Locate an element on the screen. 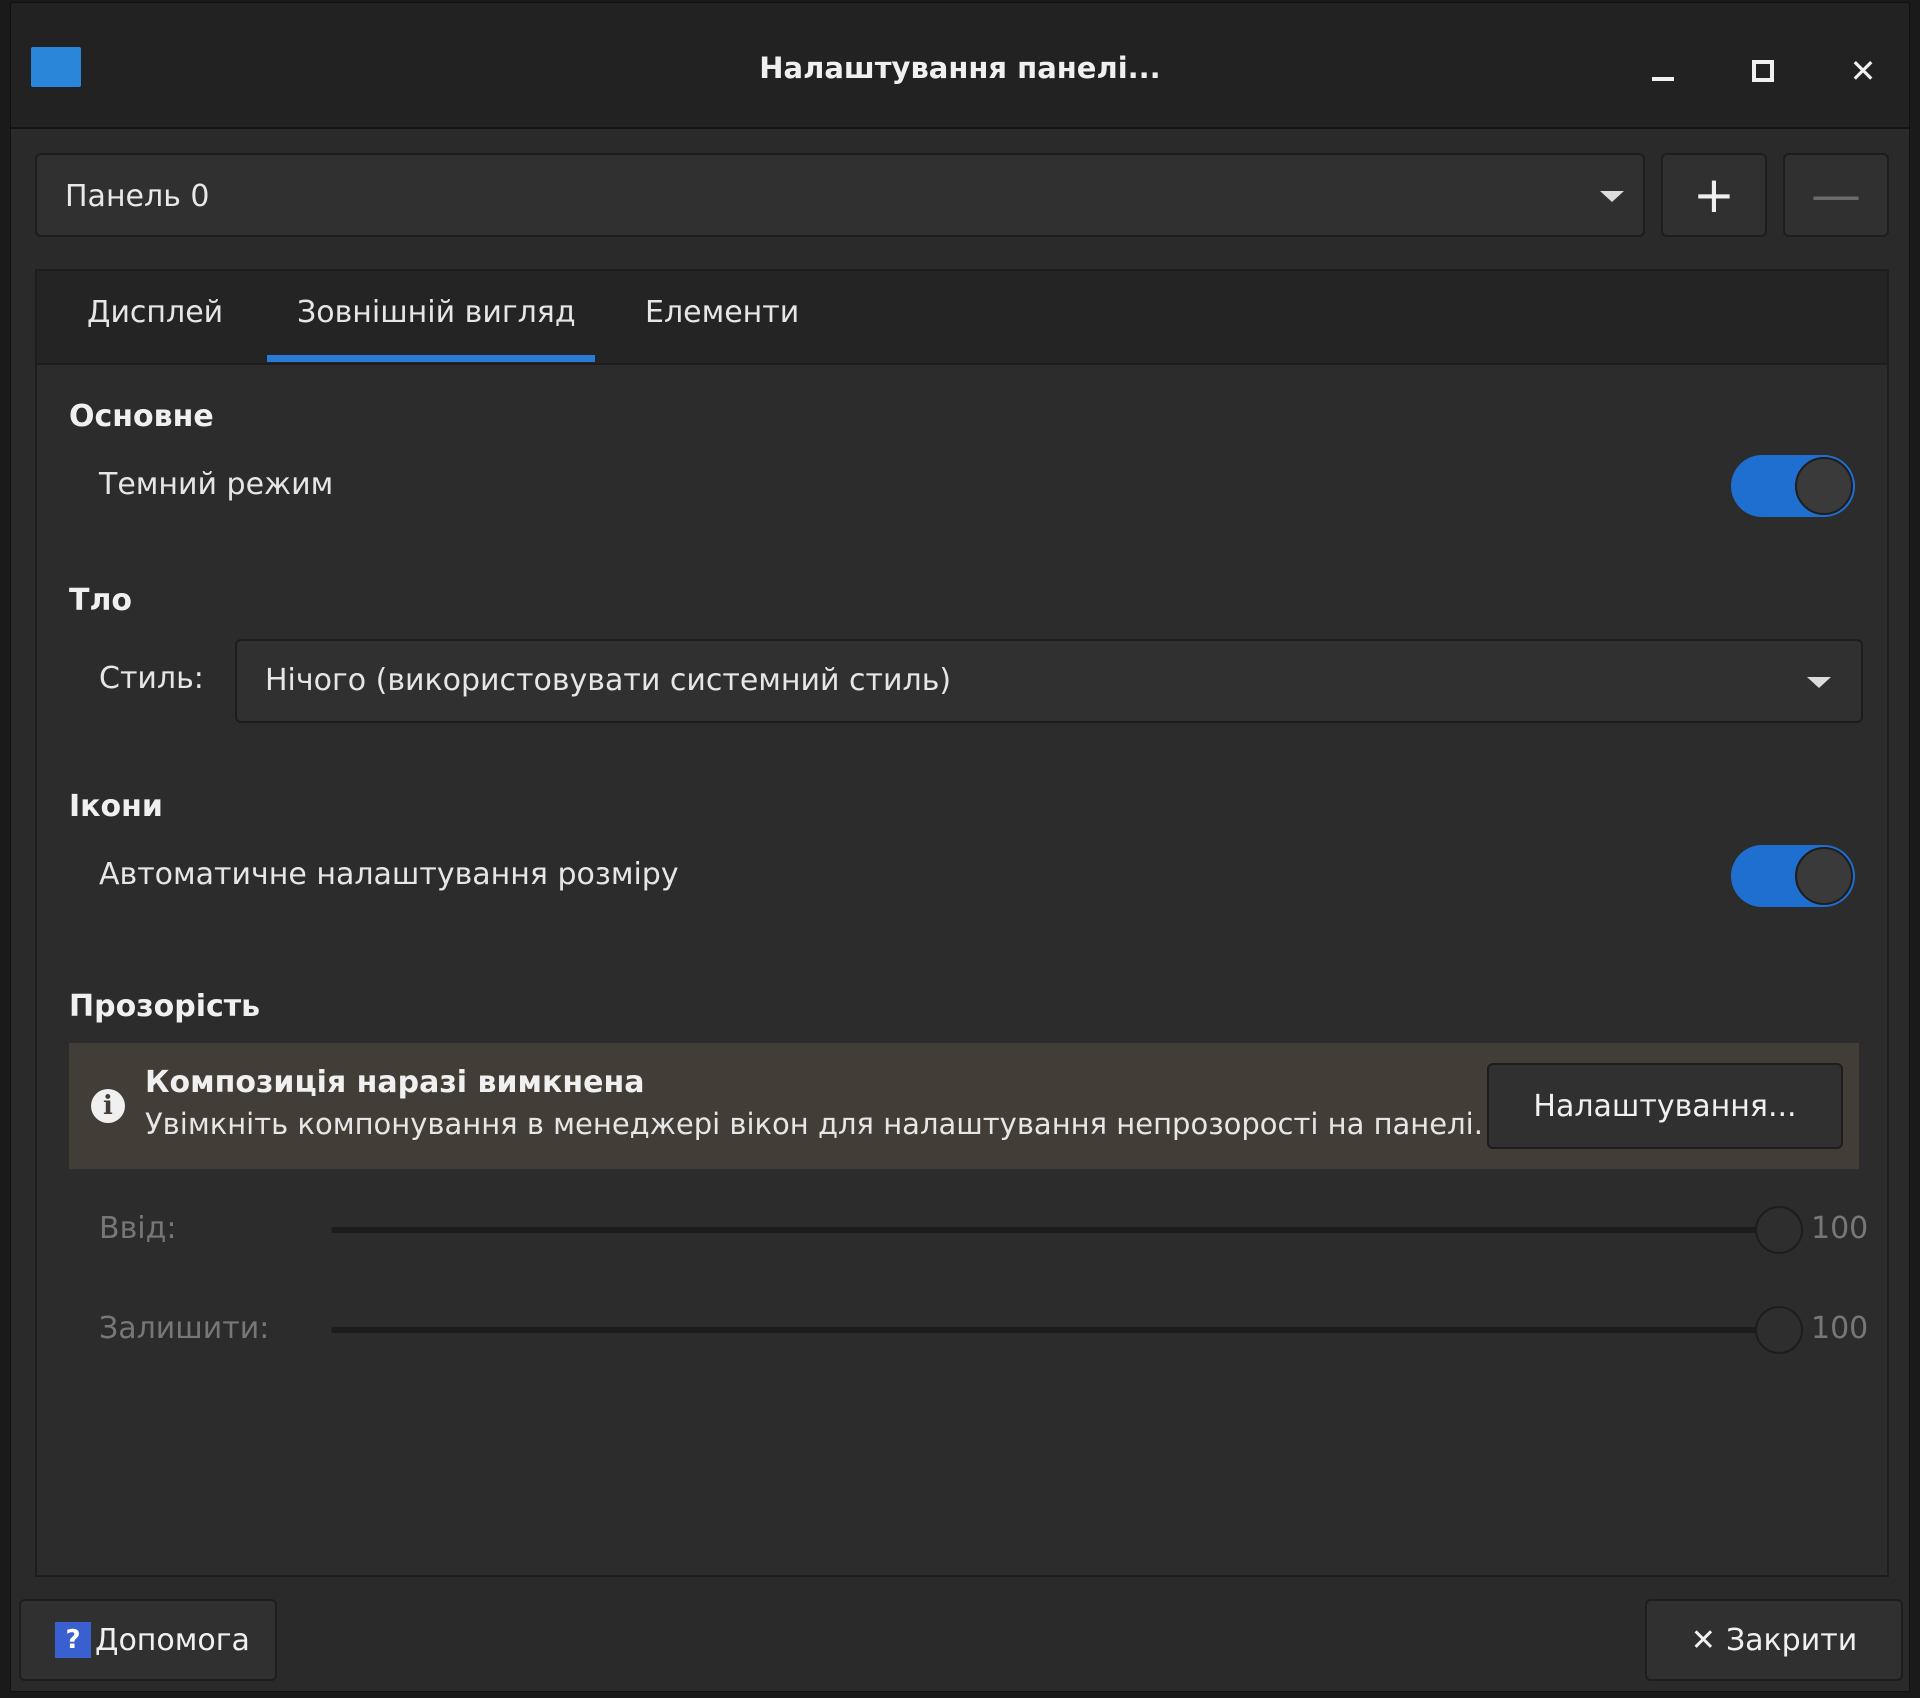 Image resolution: width=1920 pixels, height=1698 pixels. leave-opacity-label: Залишити: is located at coordinates (184, 1328).